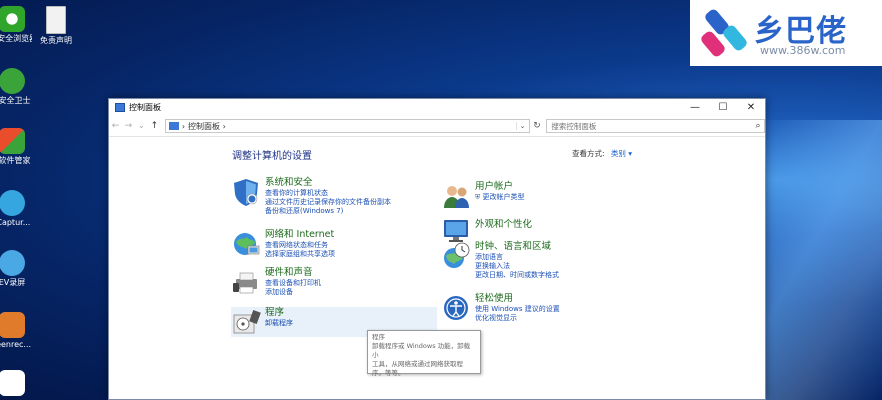 This screenshot has height=400, width=882. What do you see at coordinates (247, 244) in the screenshot?
I see `globe-network-icon` at bounding box center [247, 244].